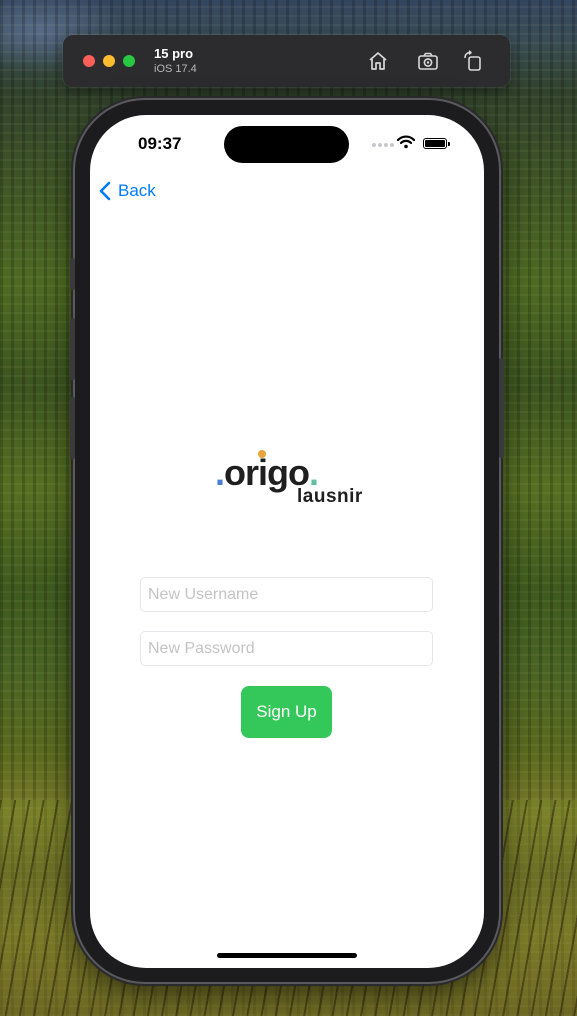 The image size is (577, 1016). Describe the element at coordinates (406, 142) in the screenshot. I see `wifi-icon` at that location.